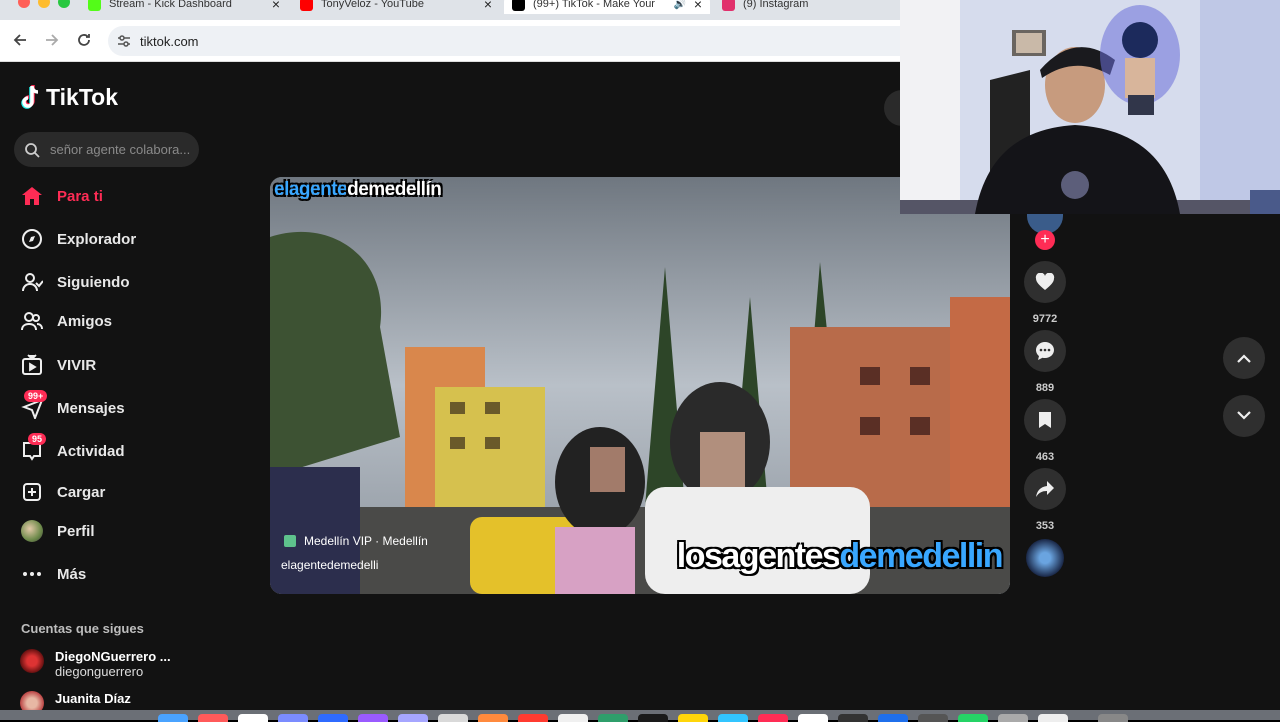  Describe the element at coordinates (680, 5) in the screenshot. I see `speaker-icon: 🔊` at that location.